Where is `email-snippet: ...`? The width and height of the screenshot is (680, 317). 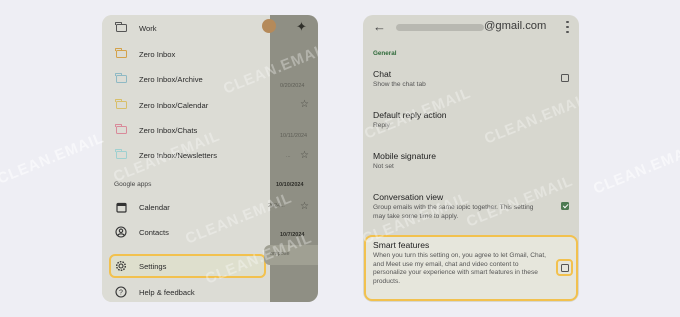 email-snippet: ... is located at coordinates (288, 156).